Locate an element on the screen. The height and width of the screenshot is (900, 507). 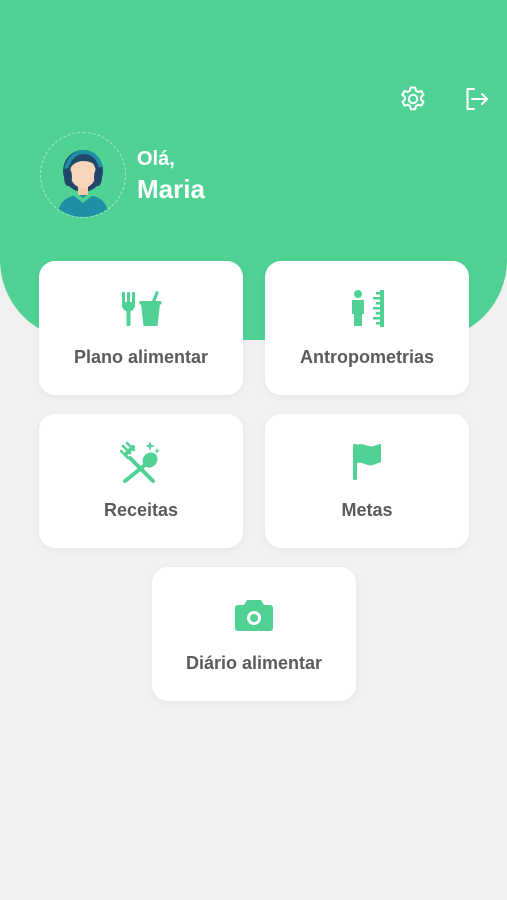
logout-button is located at coordinates (476, 99).